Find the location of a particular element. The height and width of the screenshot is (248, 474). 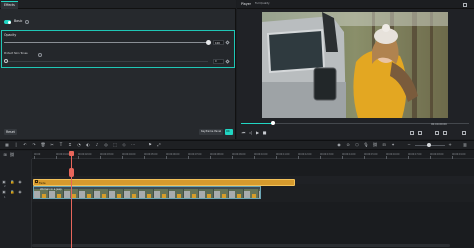

zoom-in-icon: + is located at coordinates (450, 145).